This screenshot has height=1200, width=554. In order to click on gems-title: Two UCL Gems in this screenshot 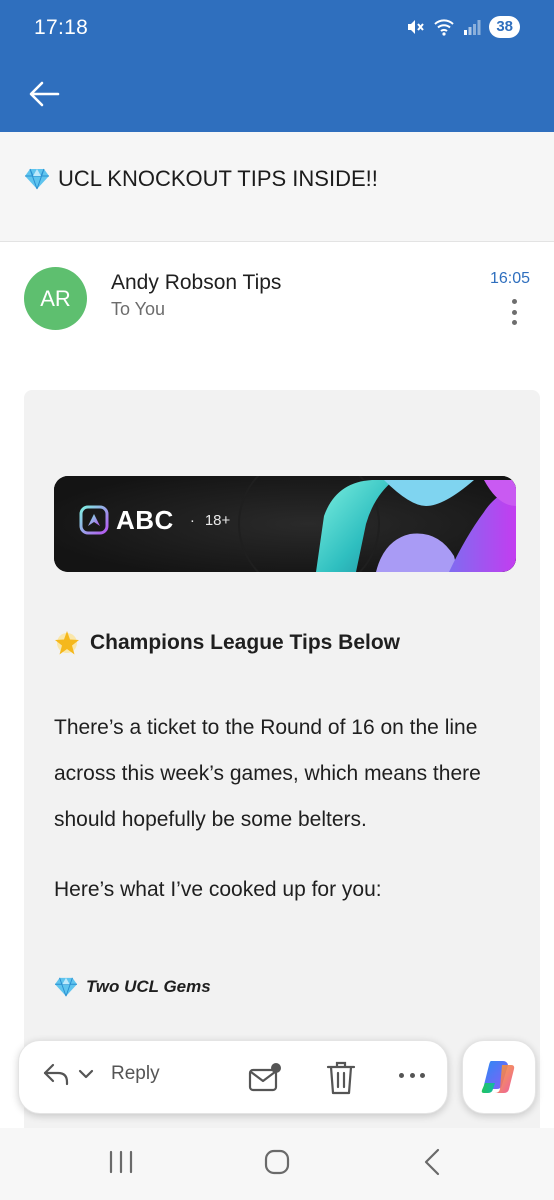, I will do `click(132, 987)`.